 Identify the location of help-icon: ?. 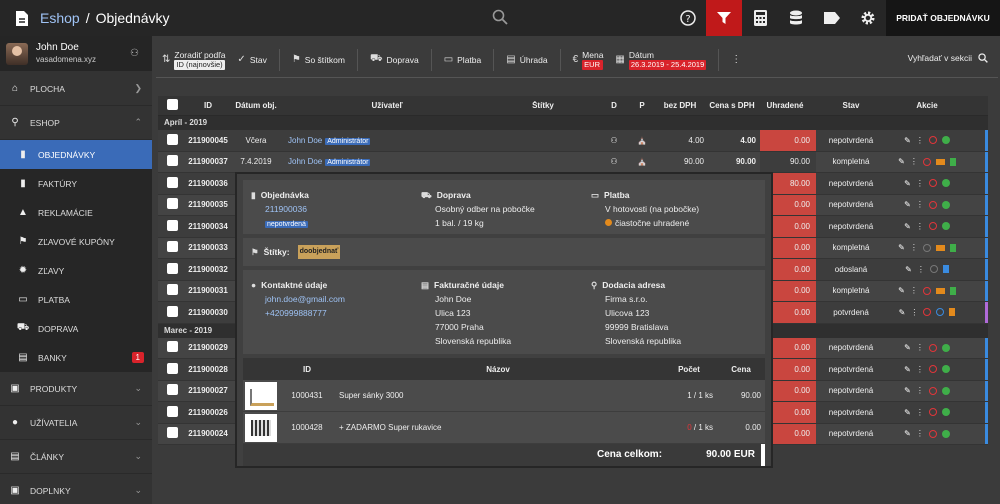
(688, 18).